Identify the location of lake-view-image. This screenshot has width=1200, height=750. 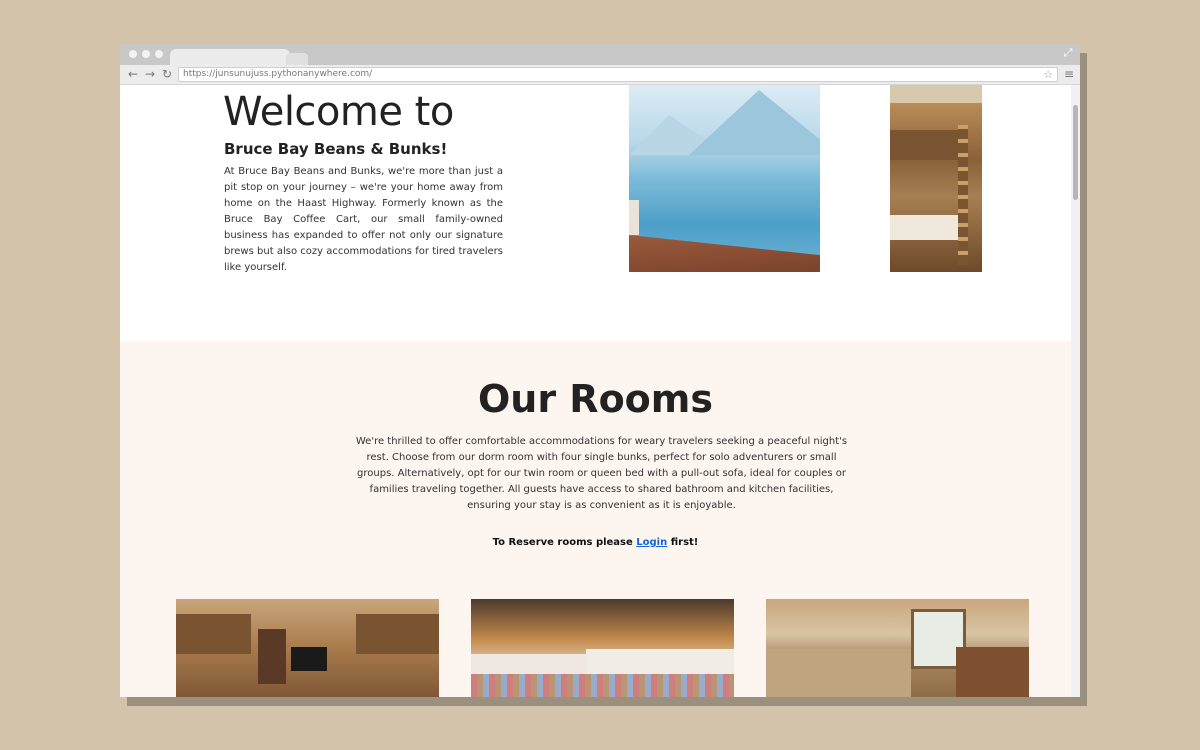
(724, 178).